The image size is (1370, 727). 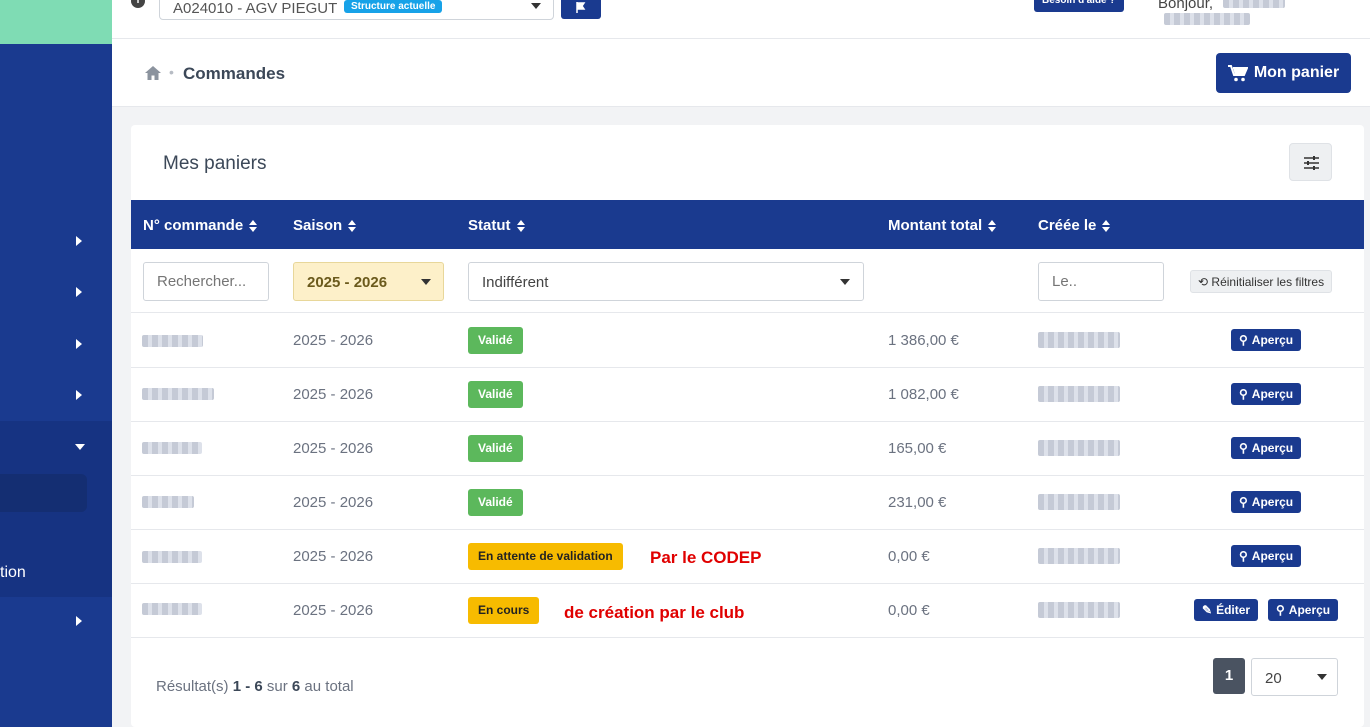 I want to click on page-1-button: 1, so click(x=1229, y=676).